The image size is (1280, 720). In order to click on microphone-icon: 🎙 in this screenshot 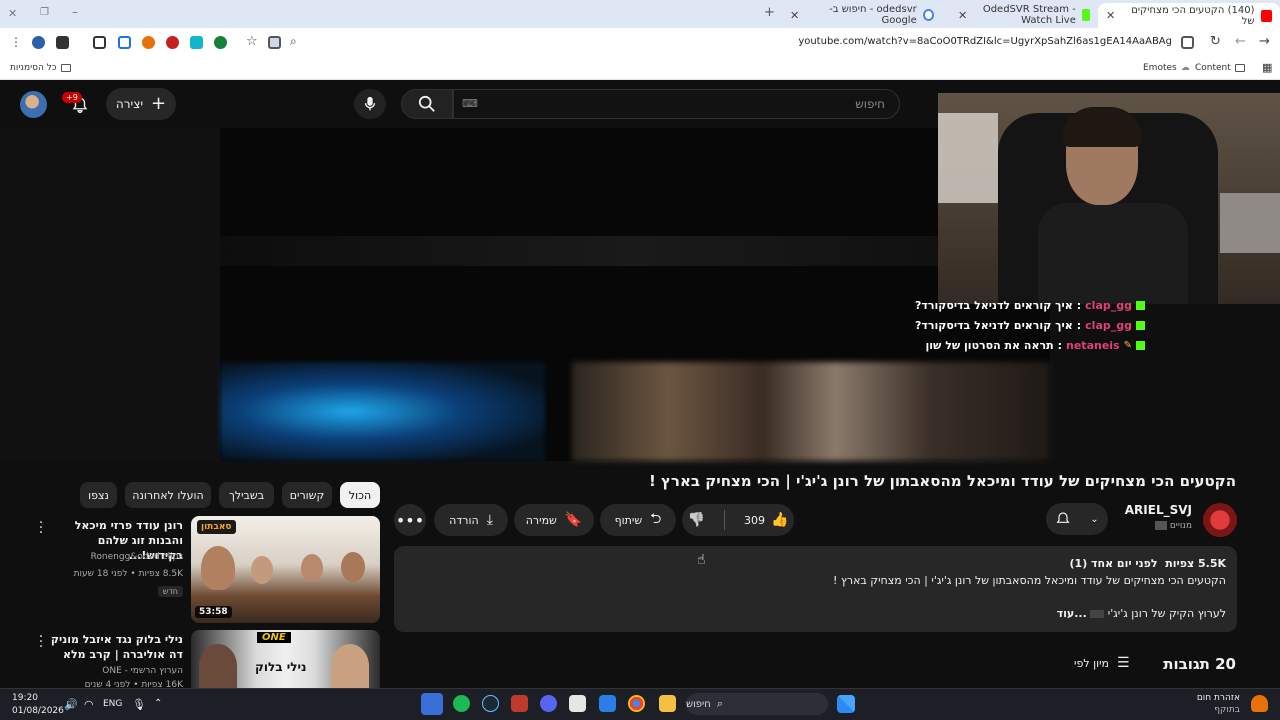, I will do `click(139, 704)`.